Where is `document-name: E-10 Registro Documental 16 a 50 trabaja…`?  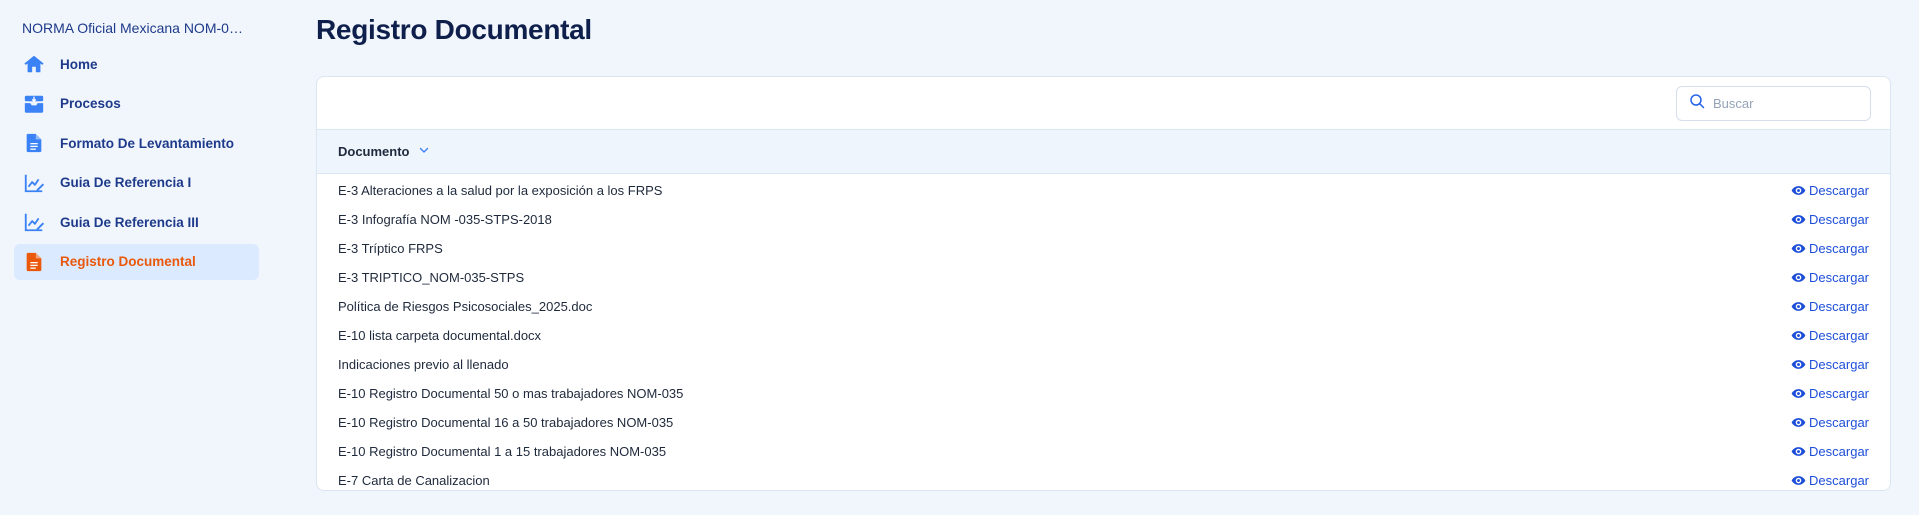
document-name: E-10 Registro Documental 16 a 50 trabaja… is located at coordinates (506, 422).